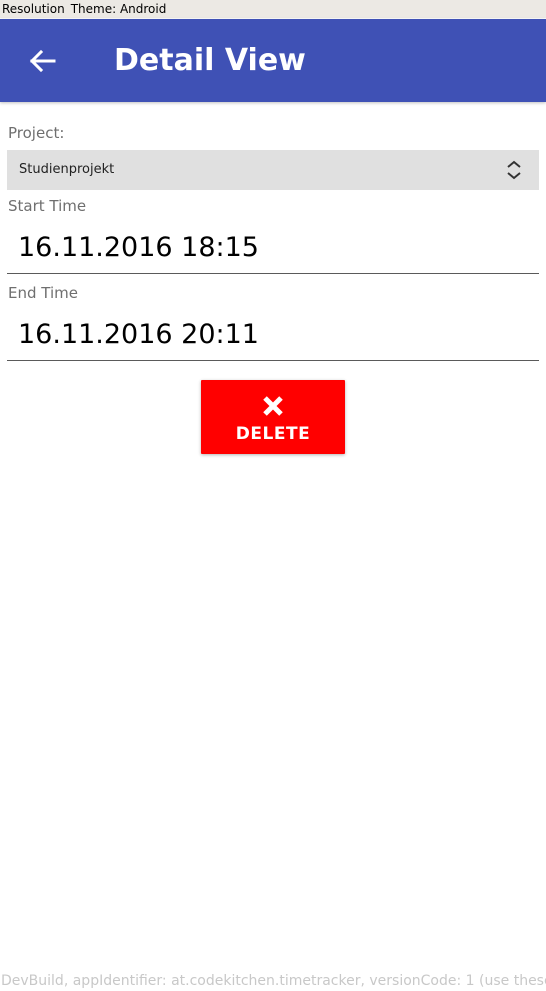 This screenshot has height=991, width=546. What do you see at coordinates (273, 335) in the screenshot?
I see `end-time-input` at bounding box center [273, 335].